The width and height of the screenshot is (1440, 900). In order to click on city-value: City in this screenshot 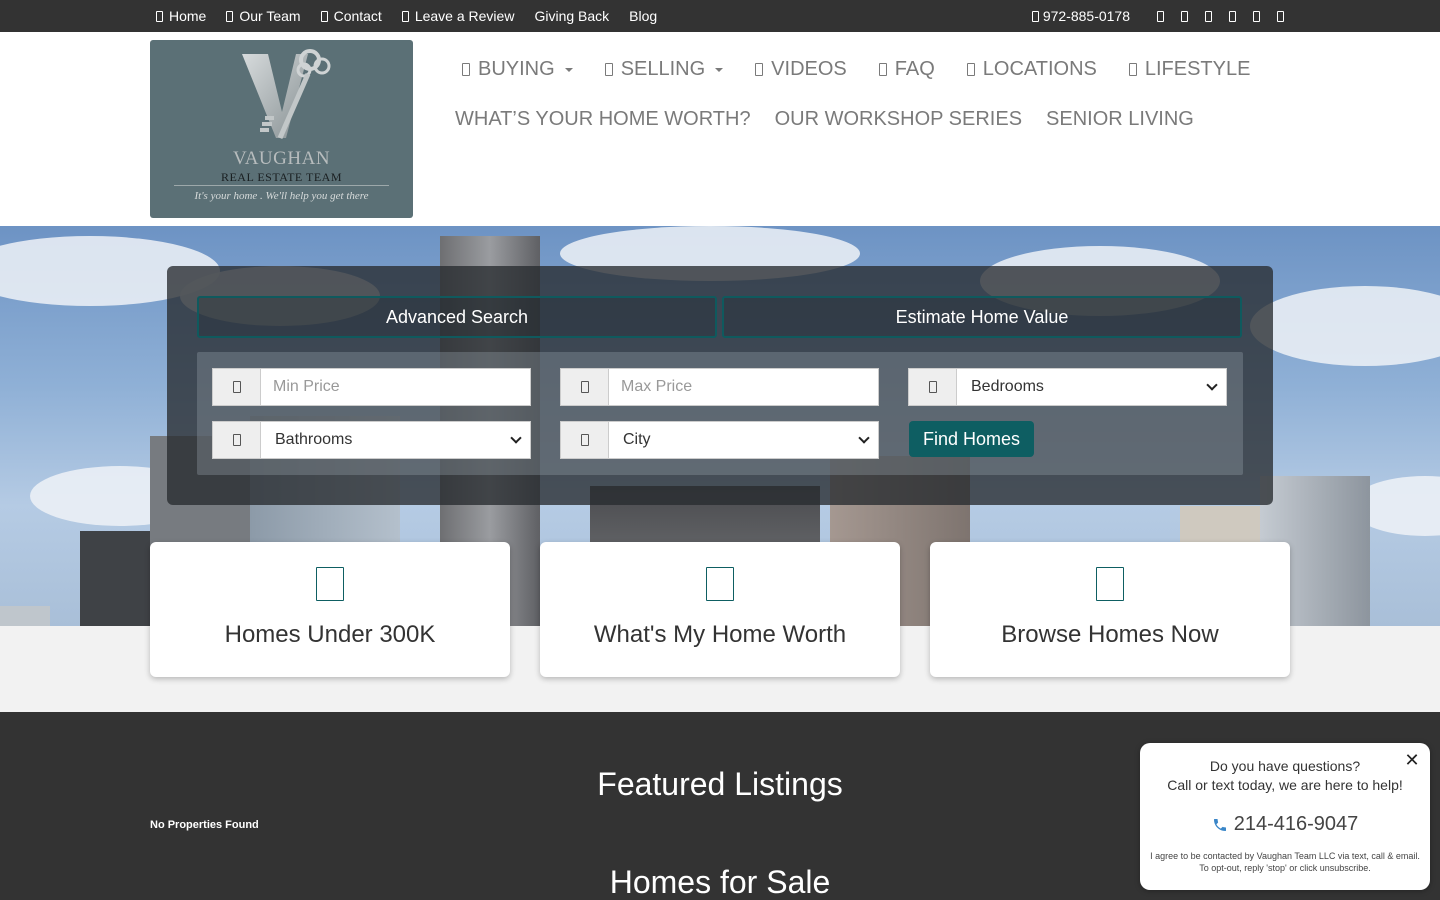, I will do `click(637, 439)`.